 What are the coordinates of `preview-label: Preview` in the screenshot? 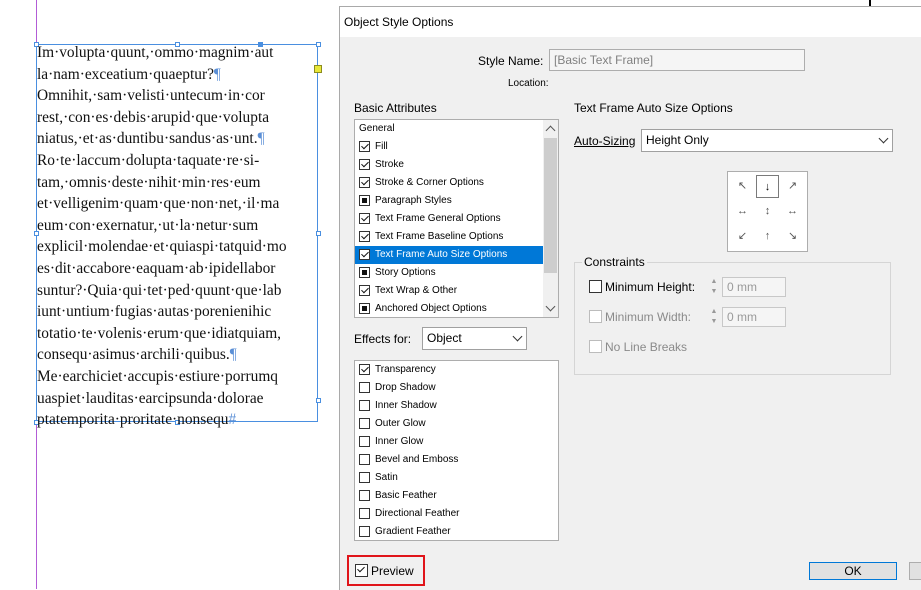 It's located at (392, 571).